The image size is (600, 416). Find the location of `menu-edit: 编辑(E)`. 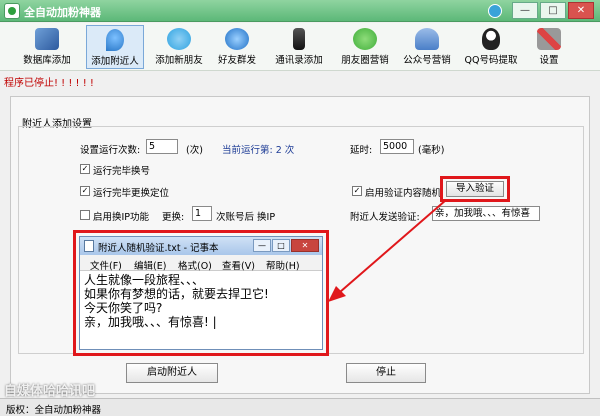

menu-edit: 编辑(E) is located at coordinates (150, 265).